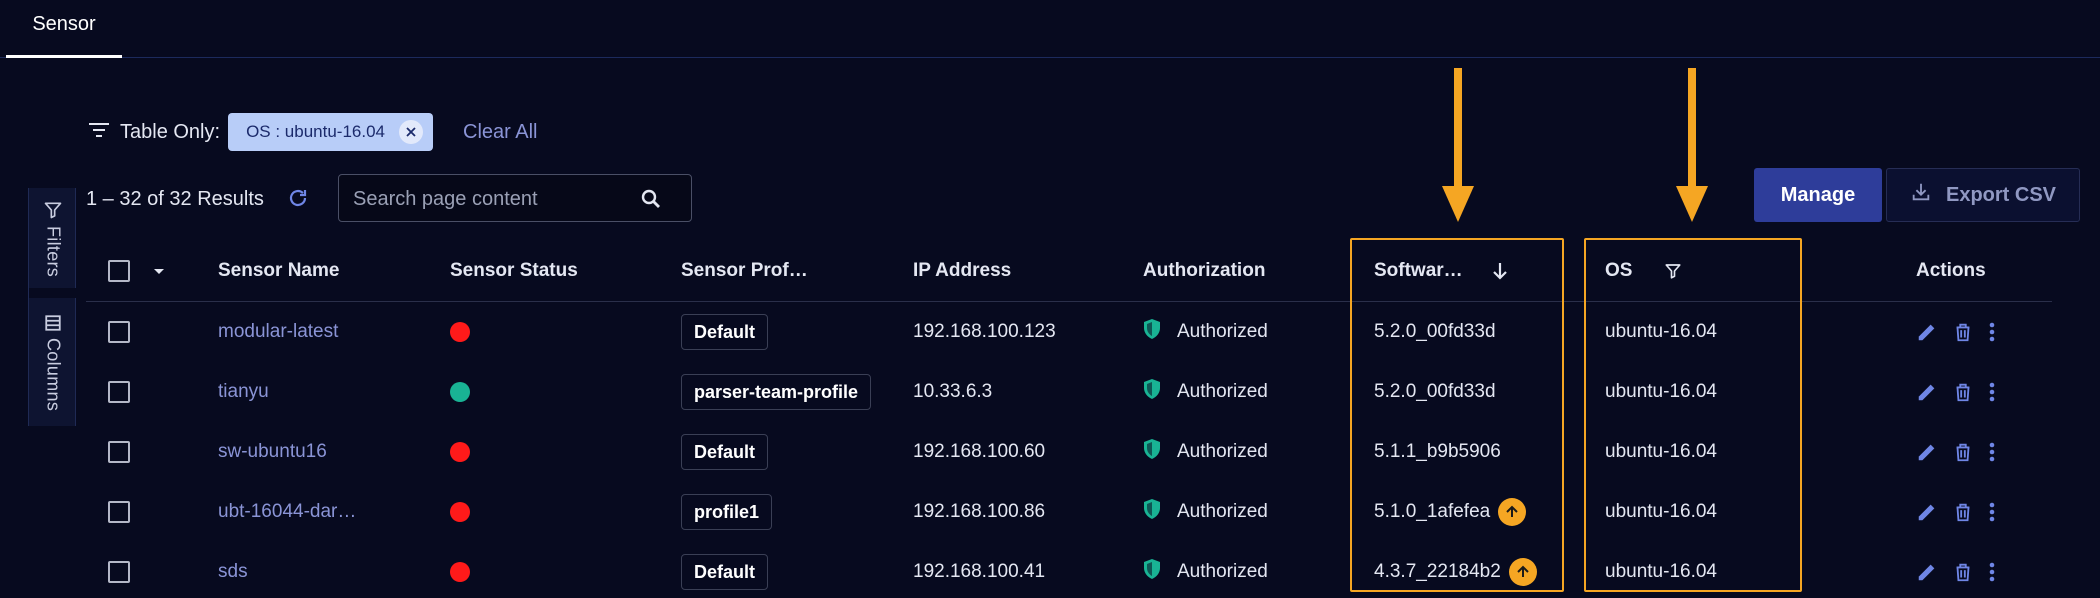  Describe the element at coordinates (312, 132) in the screenshot. I see `active-filters-bar: Table Only: OS : ubuntu-16.04 Clear All` at that location.